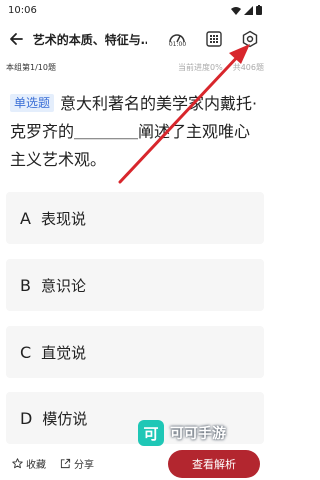 The image size is (320, 480). What do you see at coordinates (200, 67) in the screenshot?
I see `progress-percent: 当前进度0%` at bounding box center [200, 67].